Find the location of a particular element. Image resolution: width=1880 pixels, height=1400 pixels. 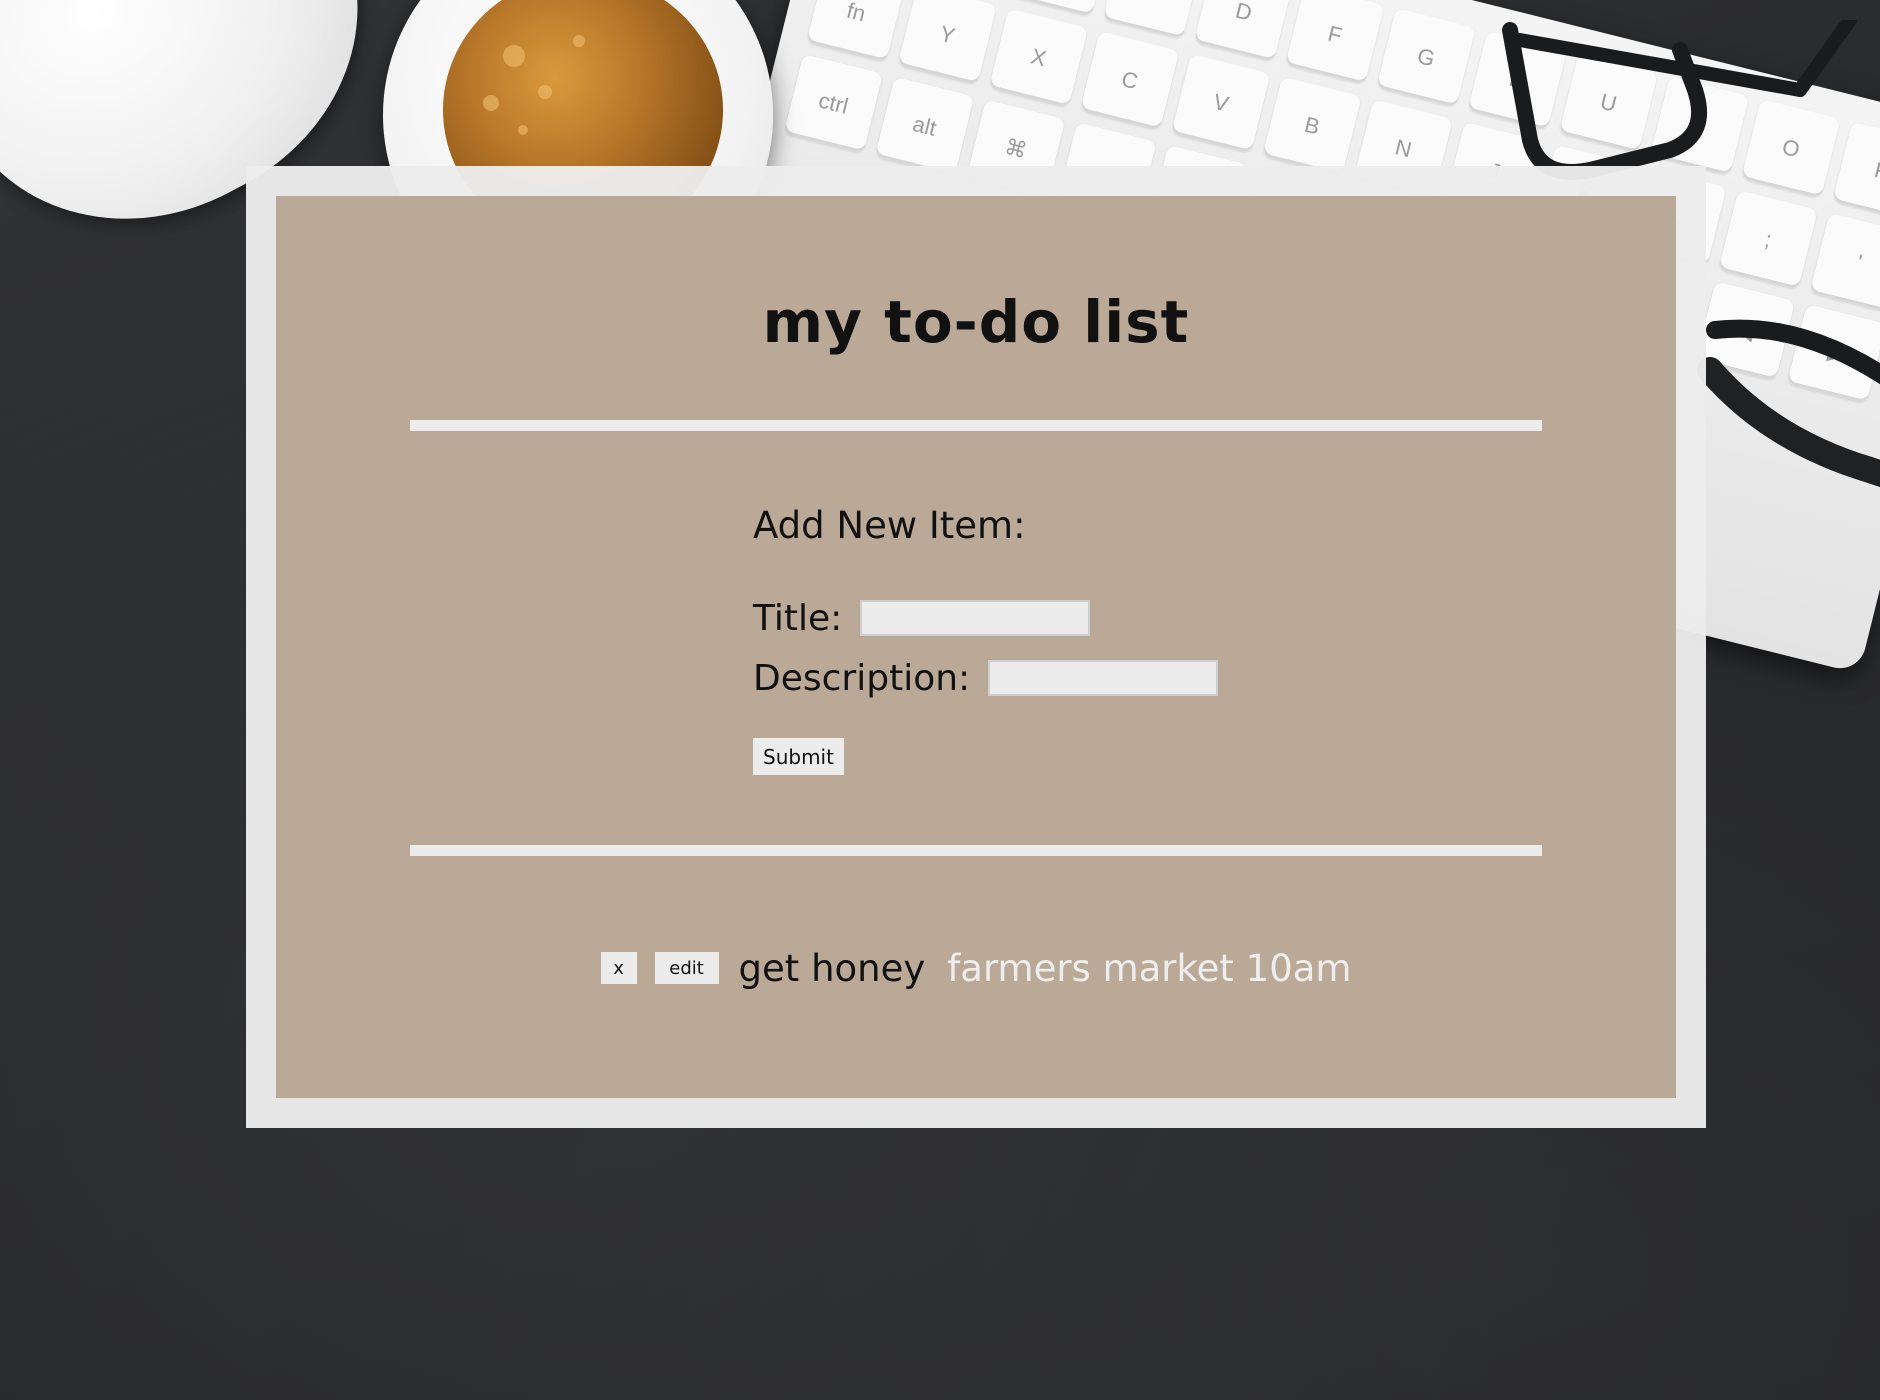

todo-list: x edit get honey farmers market 10am is located at coordinates (976, 968).